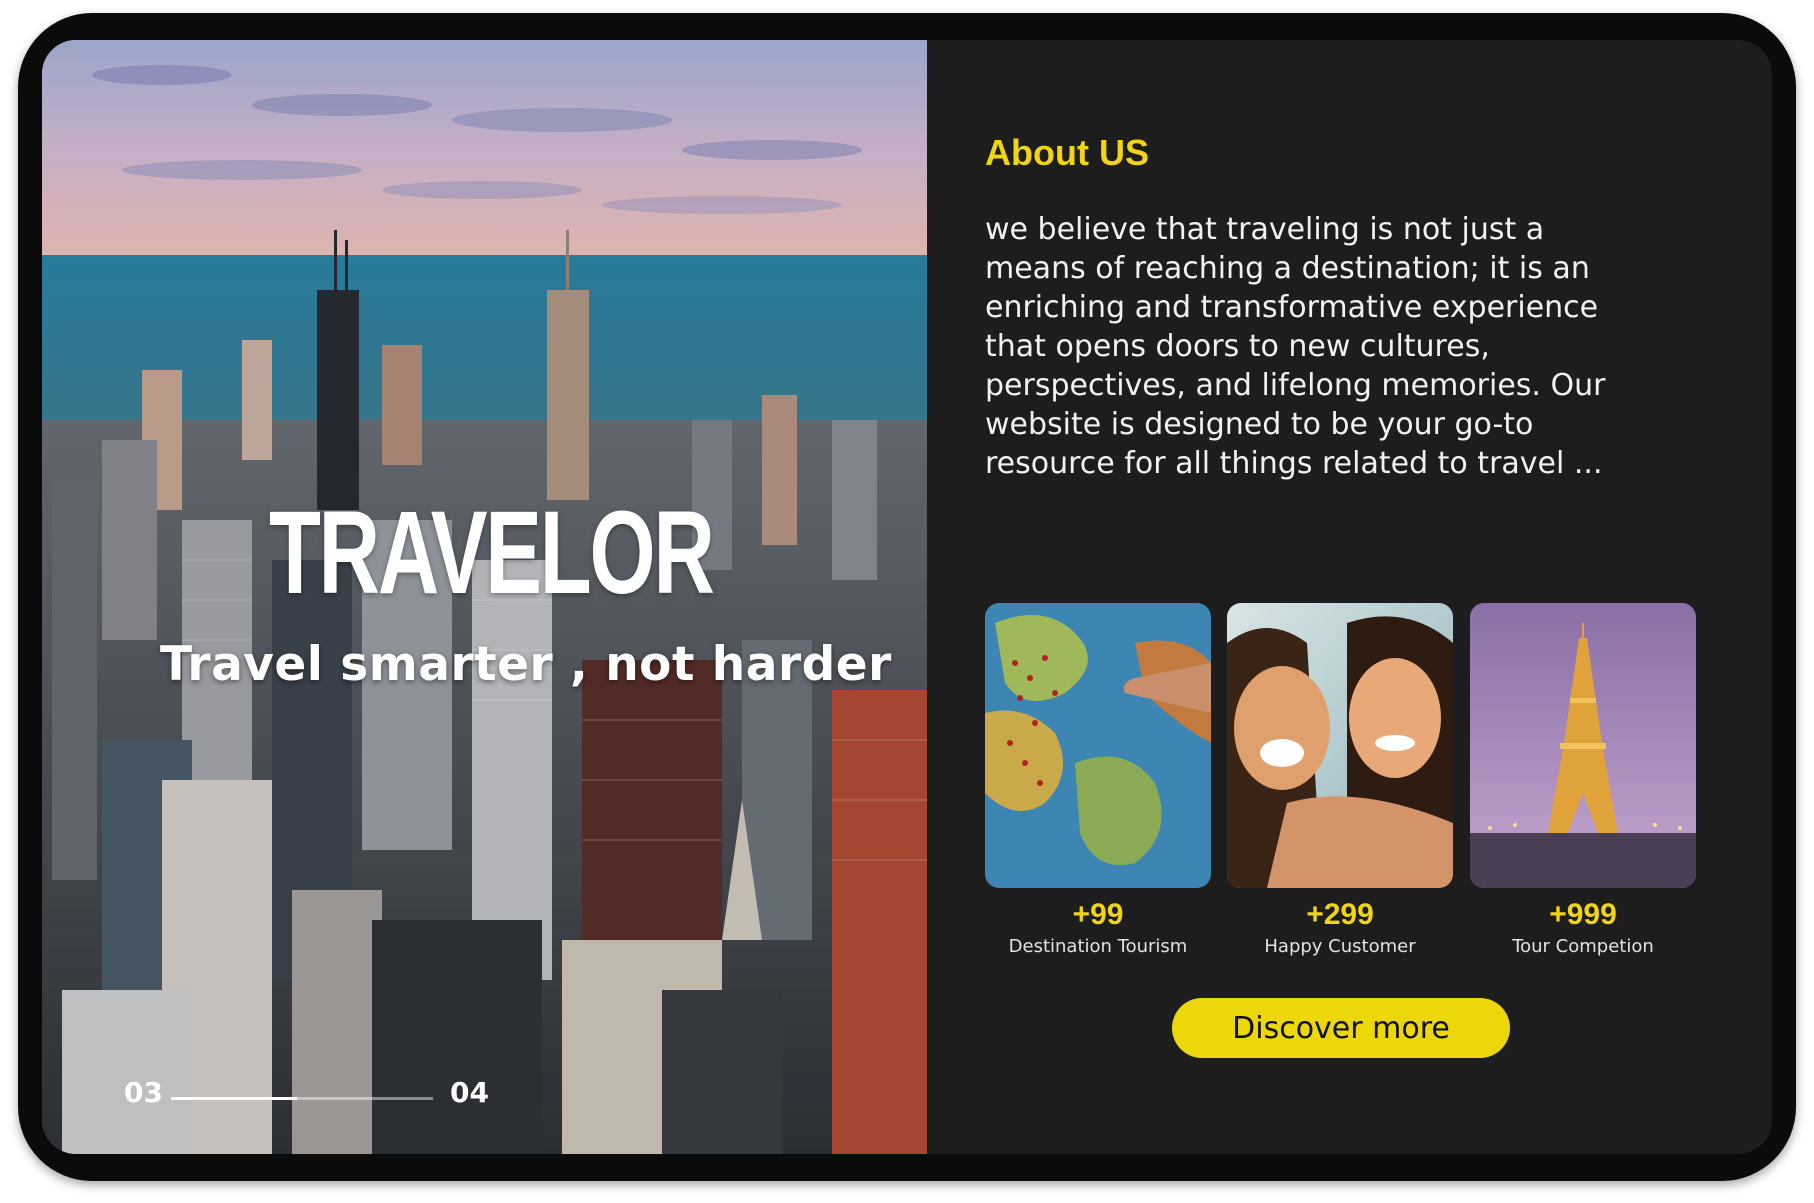 The image size is (1814, 1203). I want to click on stat-value-destination: +99, so click(1098, 914).